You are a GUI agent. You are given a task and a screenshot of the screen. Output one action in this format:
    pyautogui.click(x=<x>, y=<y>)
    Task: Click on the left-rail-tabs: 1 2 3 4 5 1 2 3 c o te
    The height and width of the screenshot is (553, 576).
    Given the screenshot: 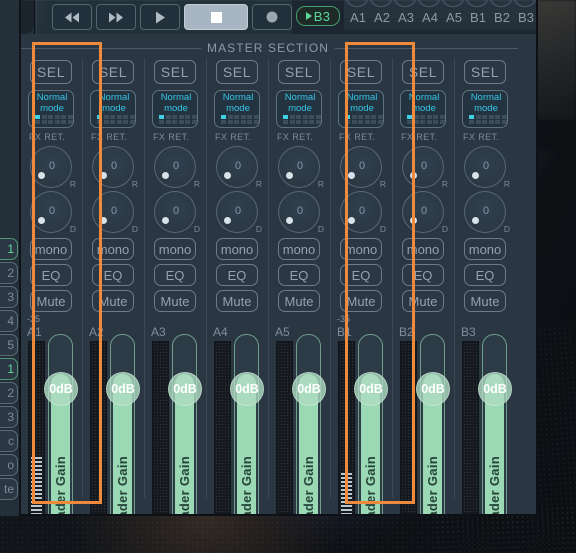 What is the action you would take?
    pyautogui.click(x=9, y=369)
    